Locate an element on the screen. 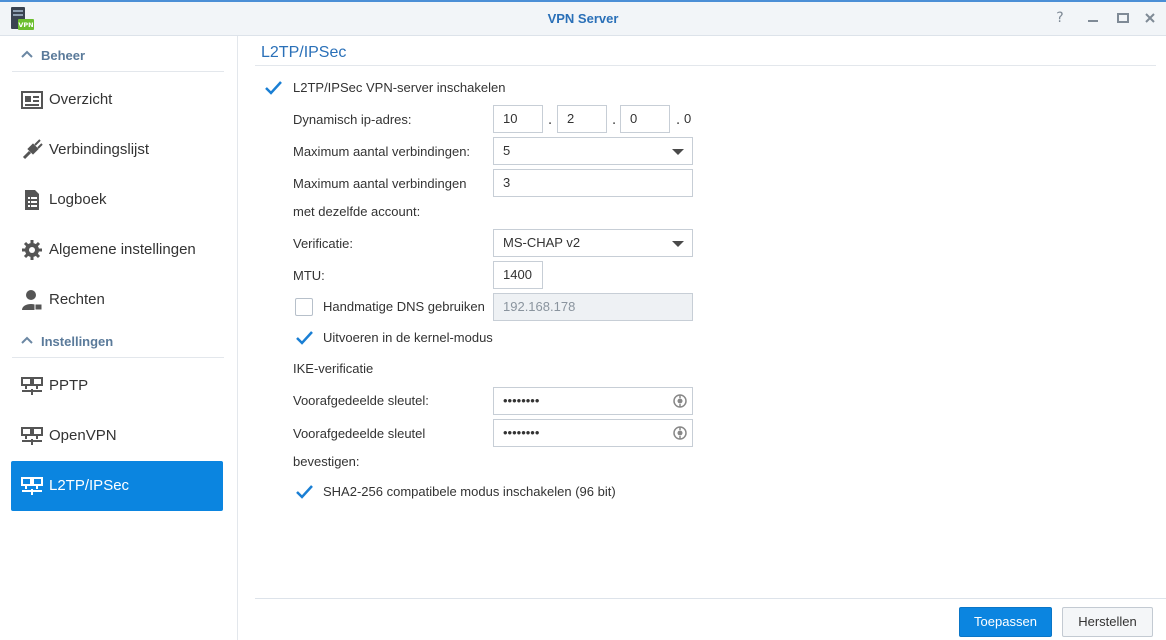 The image size is (1166, 640). max-connections-account-label: Maximum aantal verbindingen is located at coordinates (380, 183).